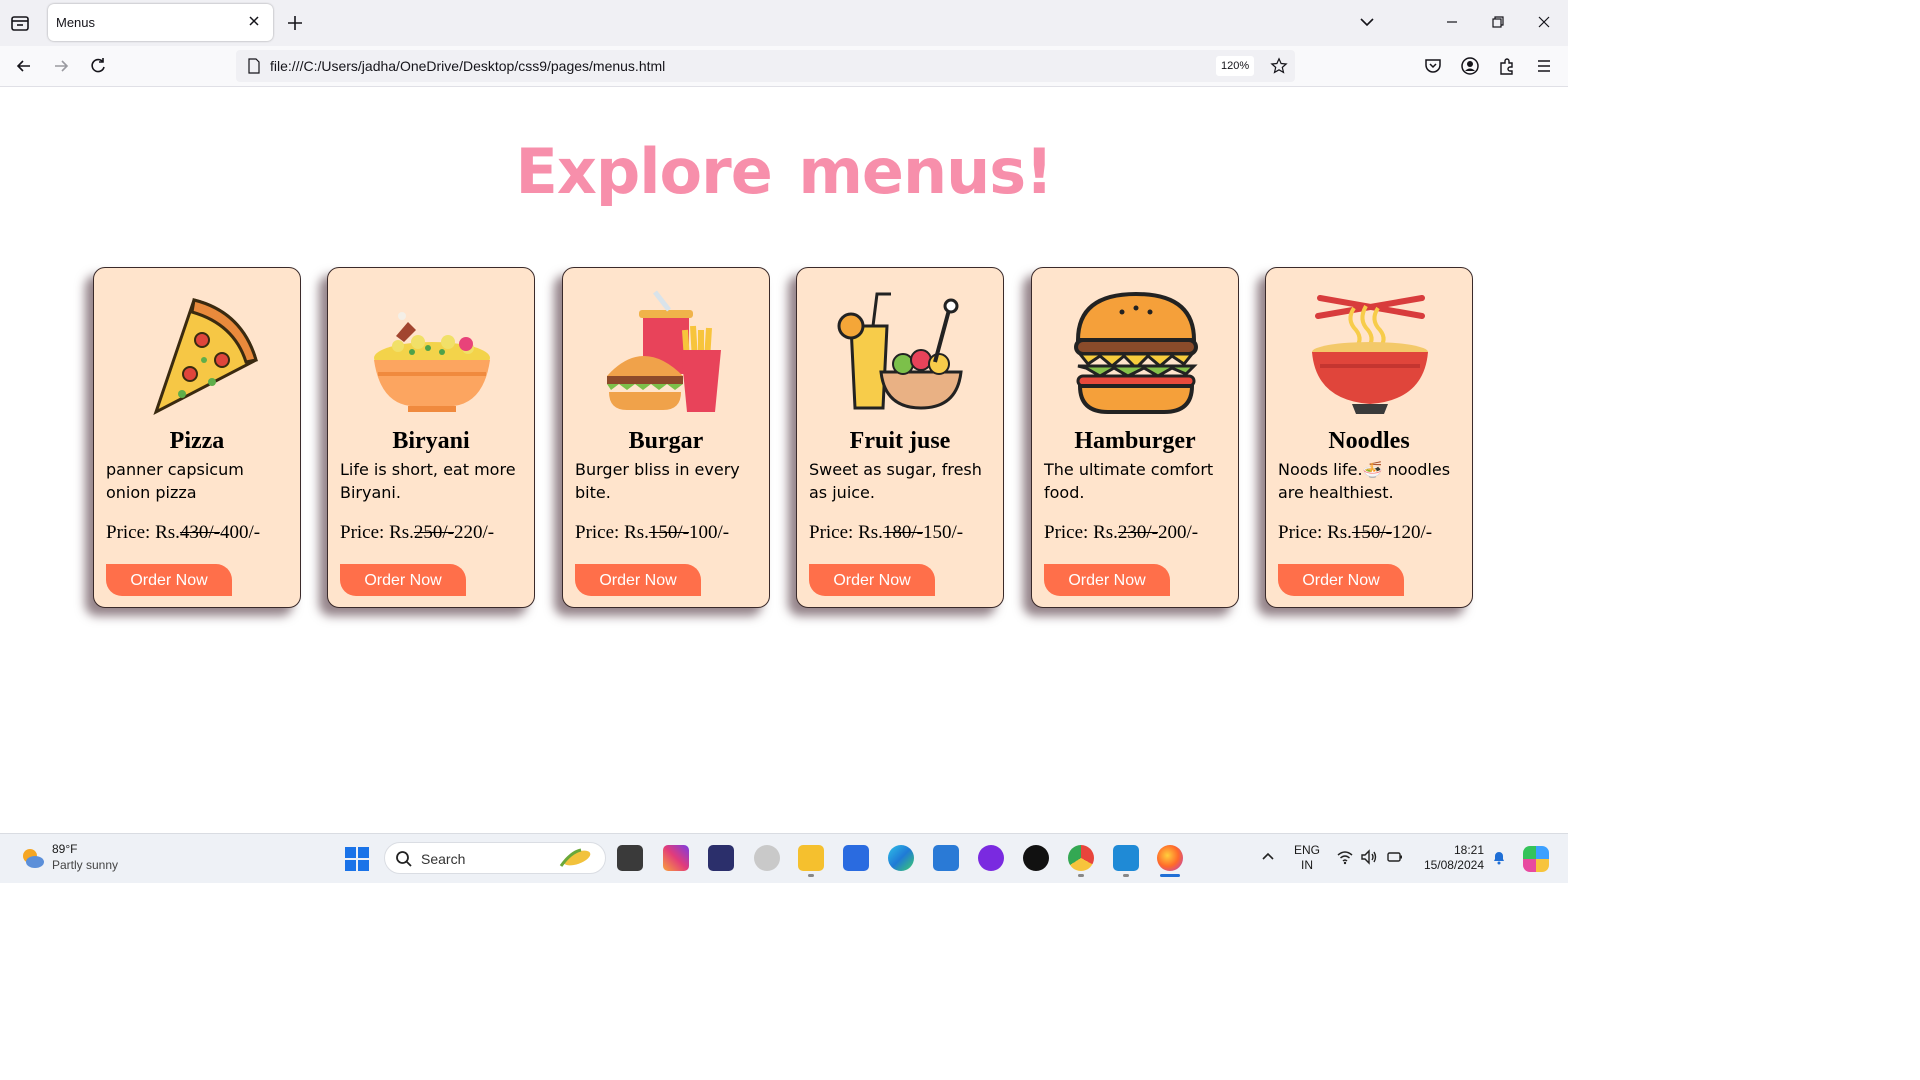 This screenshot has width=1920, height=1080. Describe the element at coordinates (784, 23) in the screenshot. I see `browser-tab-bar: Menus` at that location.